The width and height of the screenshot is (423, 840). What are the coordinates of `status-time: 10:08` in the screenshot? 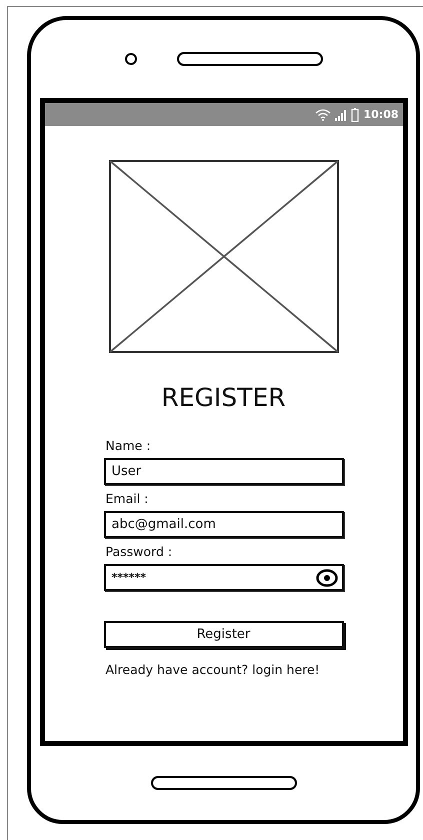 It's located at (380, 114).